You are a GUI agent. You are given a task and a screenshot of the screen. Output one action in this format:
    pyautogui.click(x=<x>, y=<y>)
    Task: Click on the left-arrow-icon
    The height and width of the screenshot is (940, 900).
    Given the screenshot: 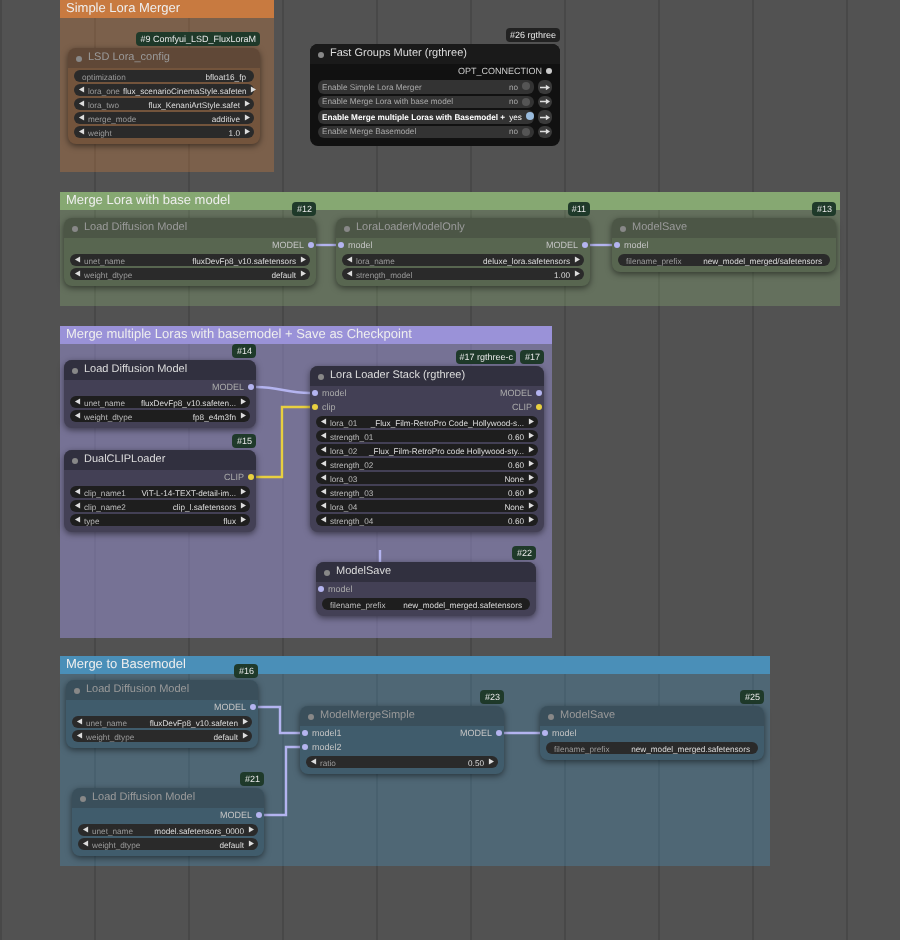 What is the action you would take?
    pyautogui.click(x=313, y=762)
    